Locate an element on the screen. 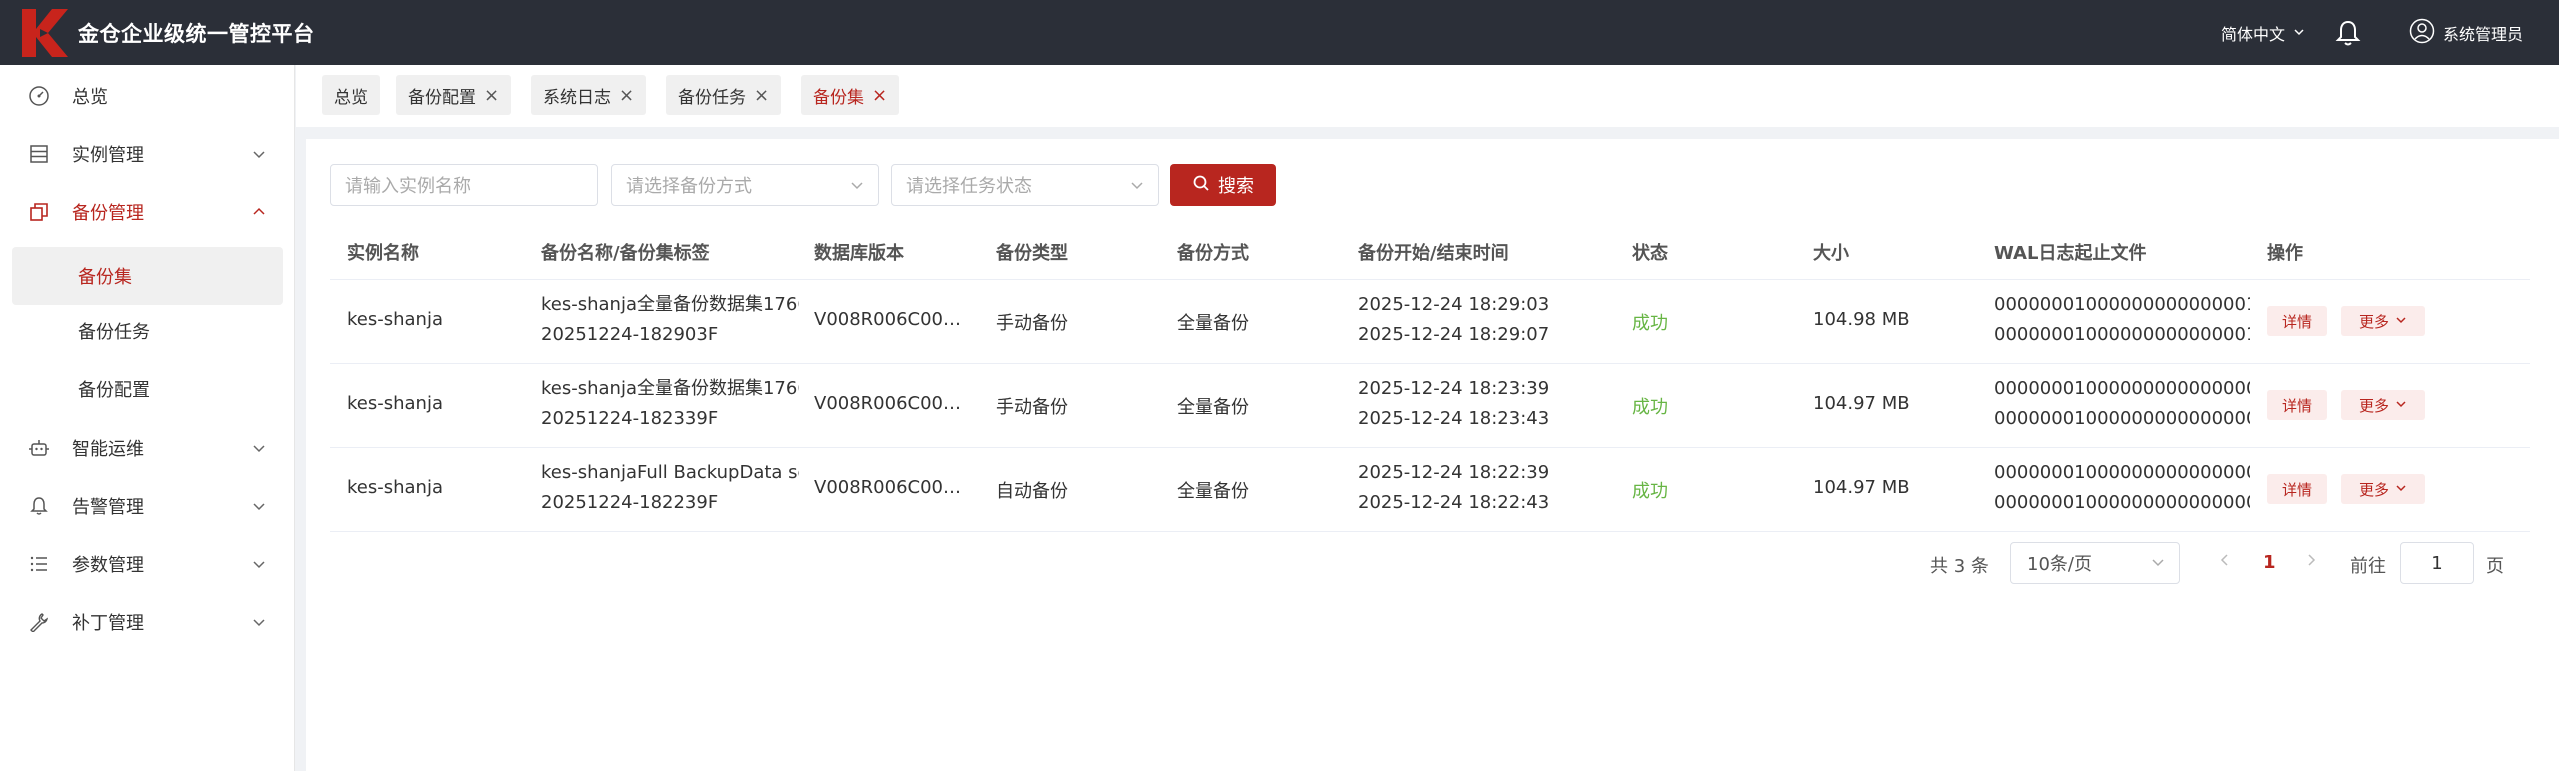 This screenshot has height=771, width=2559. app-title: 金仓企业级统一管控平台 is located at coordinates (196, 33).